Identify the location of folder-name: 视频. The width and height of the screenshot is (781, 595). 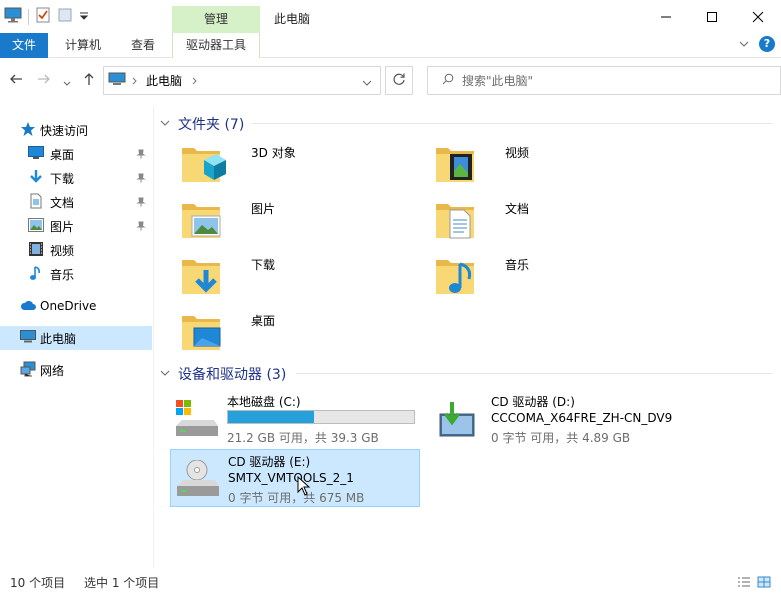
(517, 153).